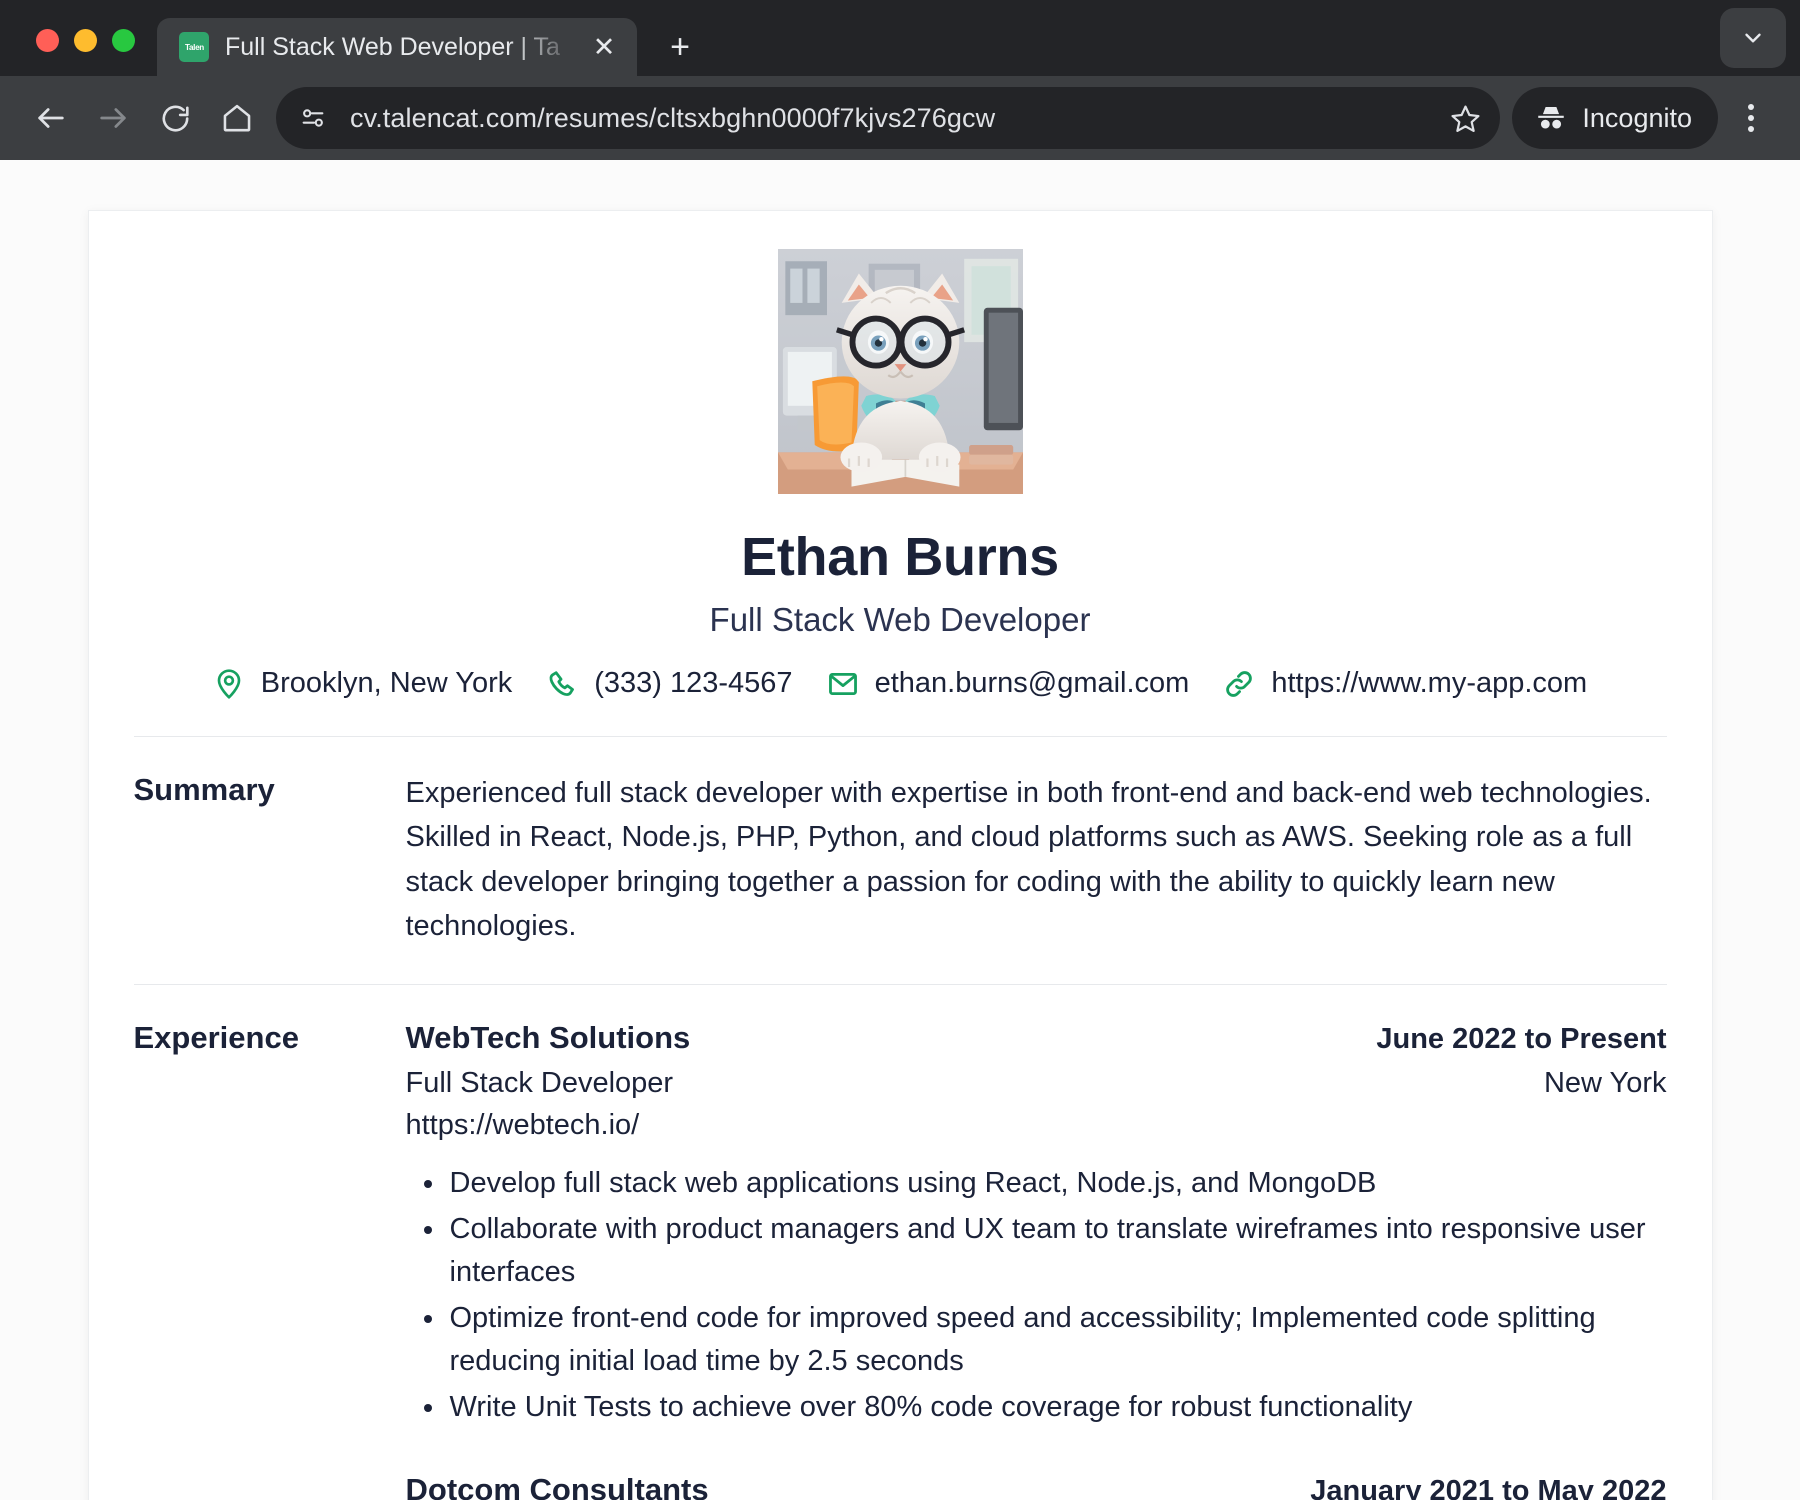 This screenshot has width=1800, height=1500. I want to click on favicon-label: Talen, so click(194, 47).